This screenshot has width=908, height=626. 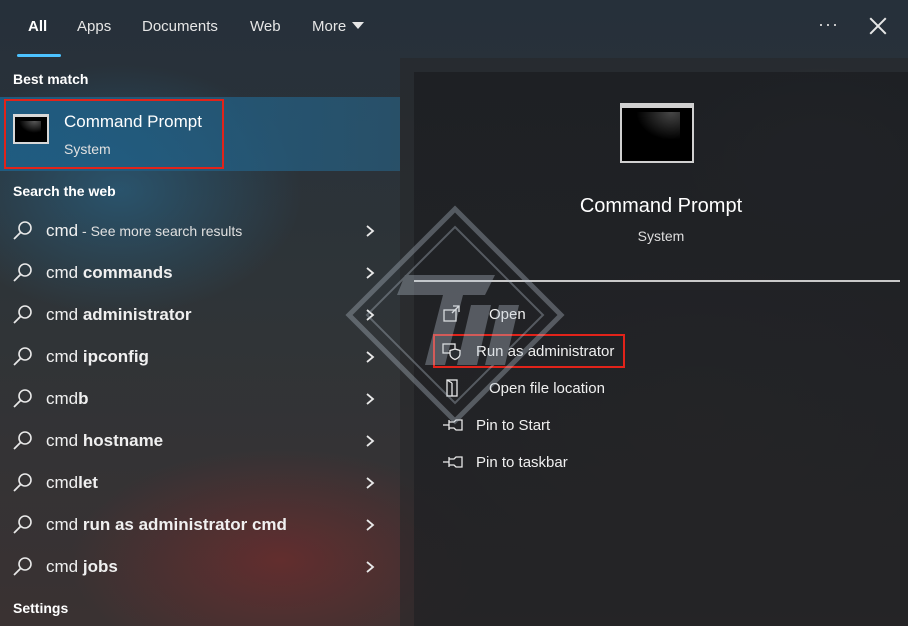 What do you see at coordinates (109, 272) in the screenshot?
I see `web-result-text: cmd commands` at bounding box center [109, 272].